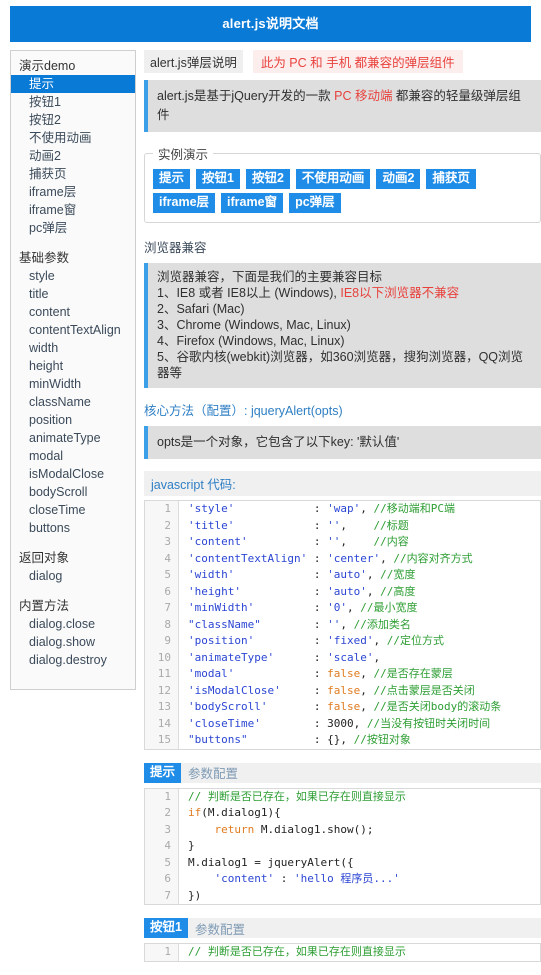 This screenshot has width=541, height=975. I want to click on demo-button-7: iframe窗, so click(252, 203).